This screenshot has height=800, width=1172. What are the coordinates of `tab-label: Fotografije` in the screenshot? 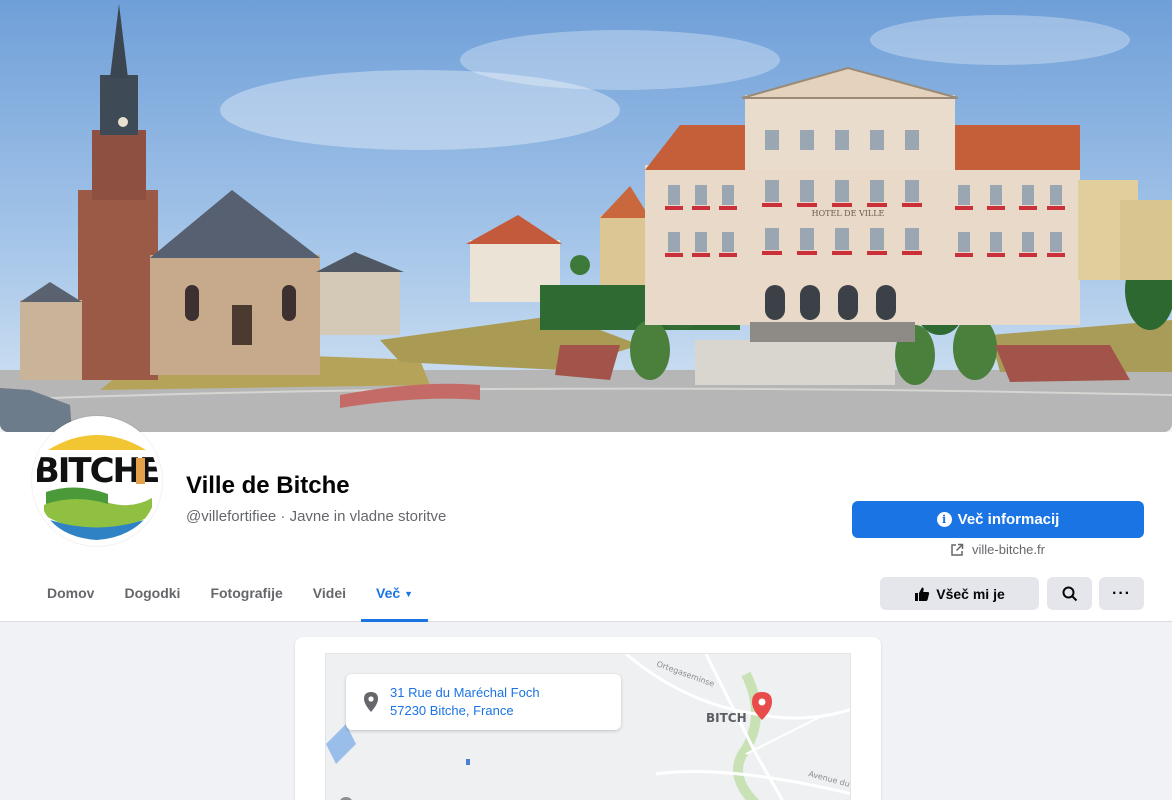 It's located at (246, 593).